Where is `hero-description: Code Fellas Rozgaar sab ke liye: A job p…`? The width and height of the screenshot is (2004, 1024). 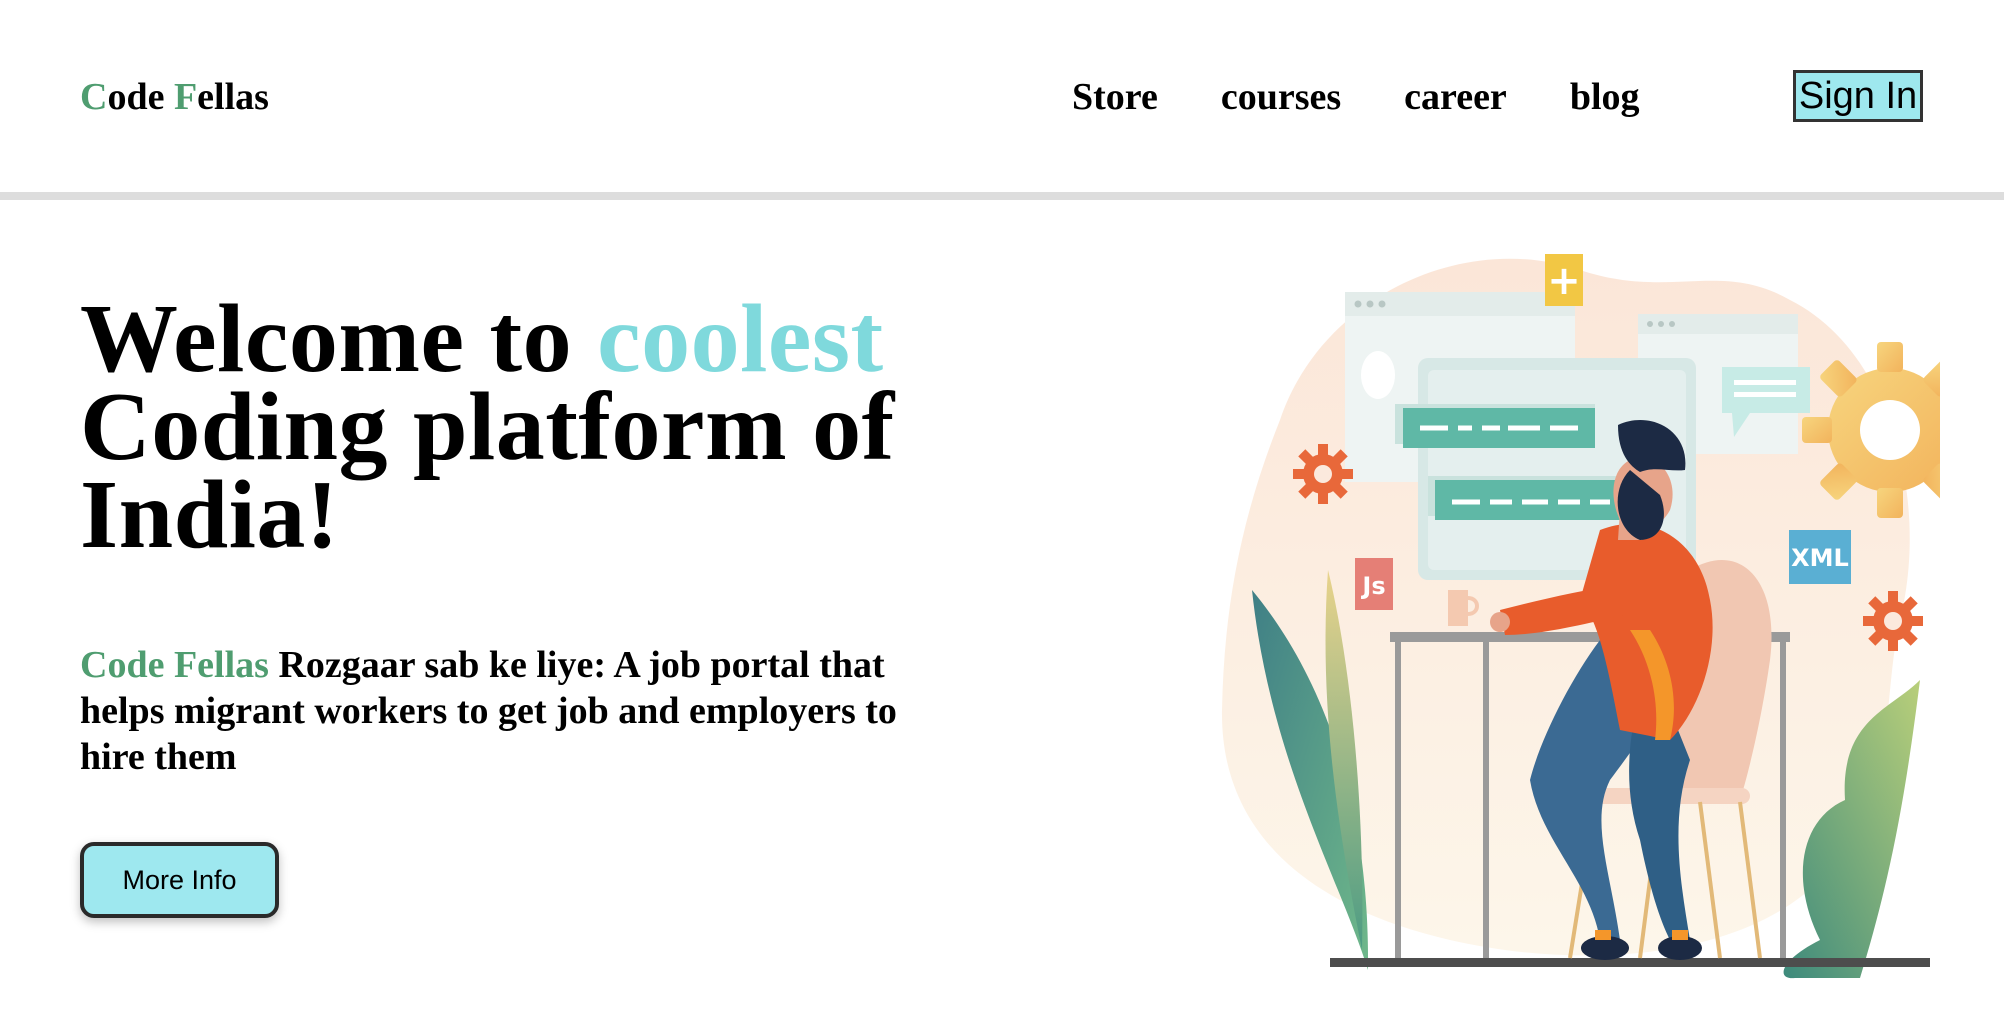 hero-description: Code Fellas Rozgaar sab ke liye: A job p… is located at coordinates (490, 711).